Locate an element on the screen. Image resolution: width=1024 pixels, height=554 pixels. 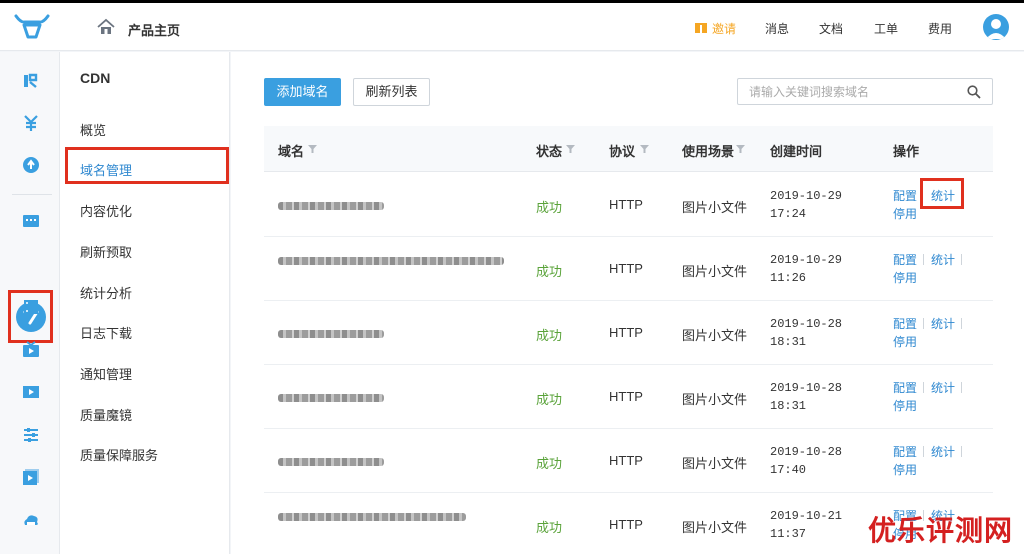
home-icon is located at coordinates (106, 27).